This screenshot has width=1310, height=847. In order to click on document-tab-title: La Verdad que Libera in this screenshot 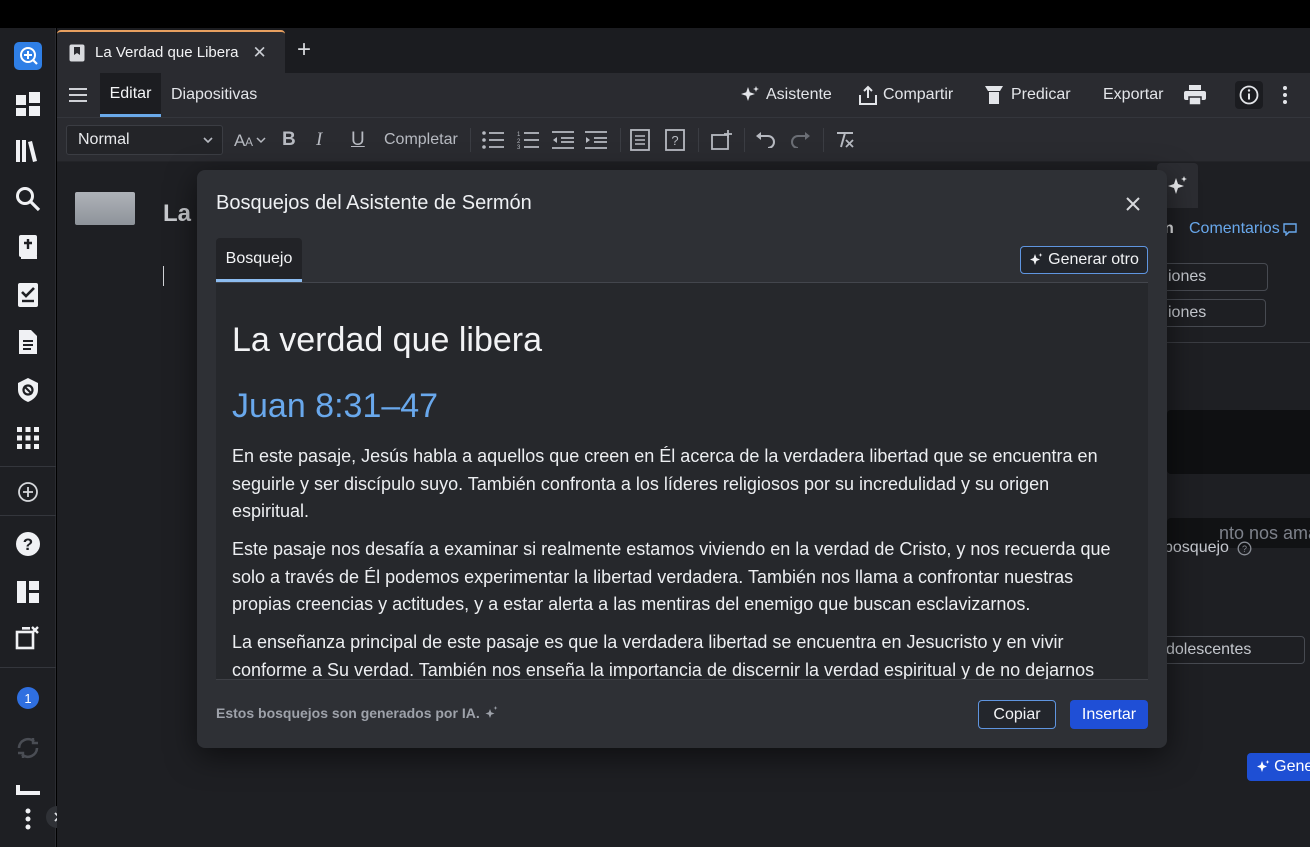, I will do `click(167, 52)`.